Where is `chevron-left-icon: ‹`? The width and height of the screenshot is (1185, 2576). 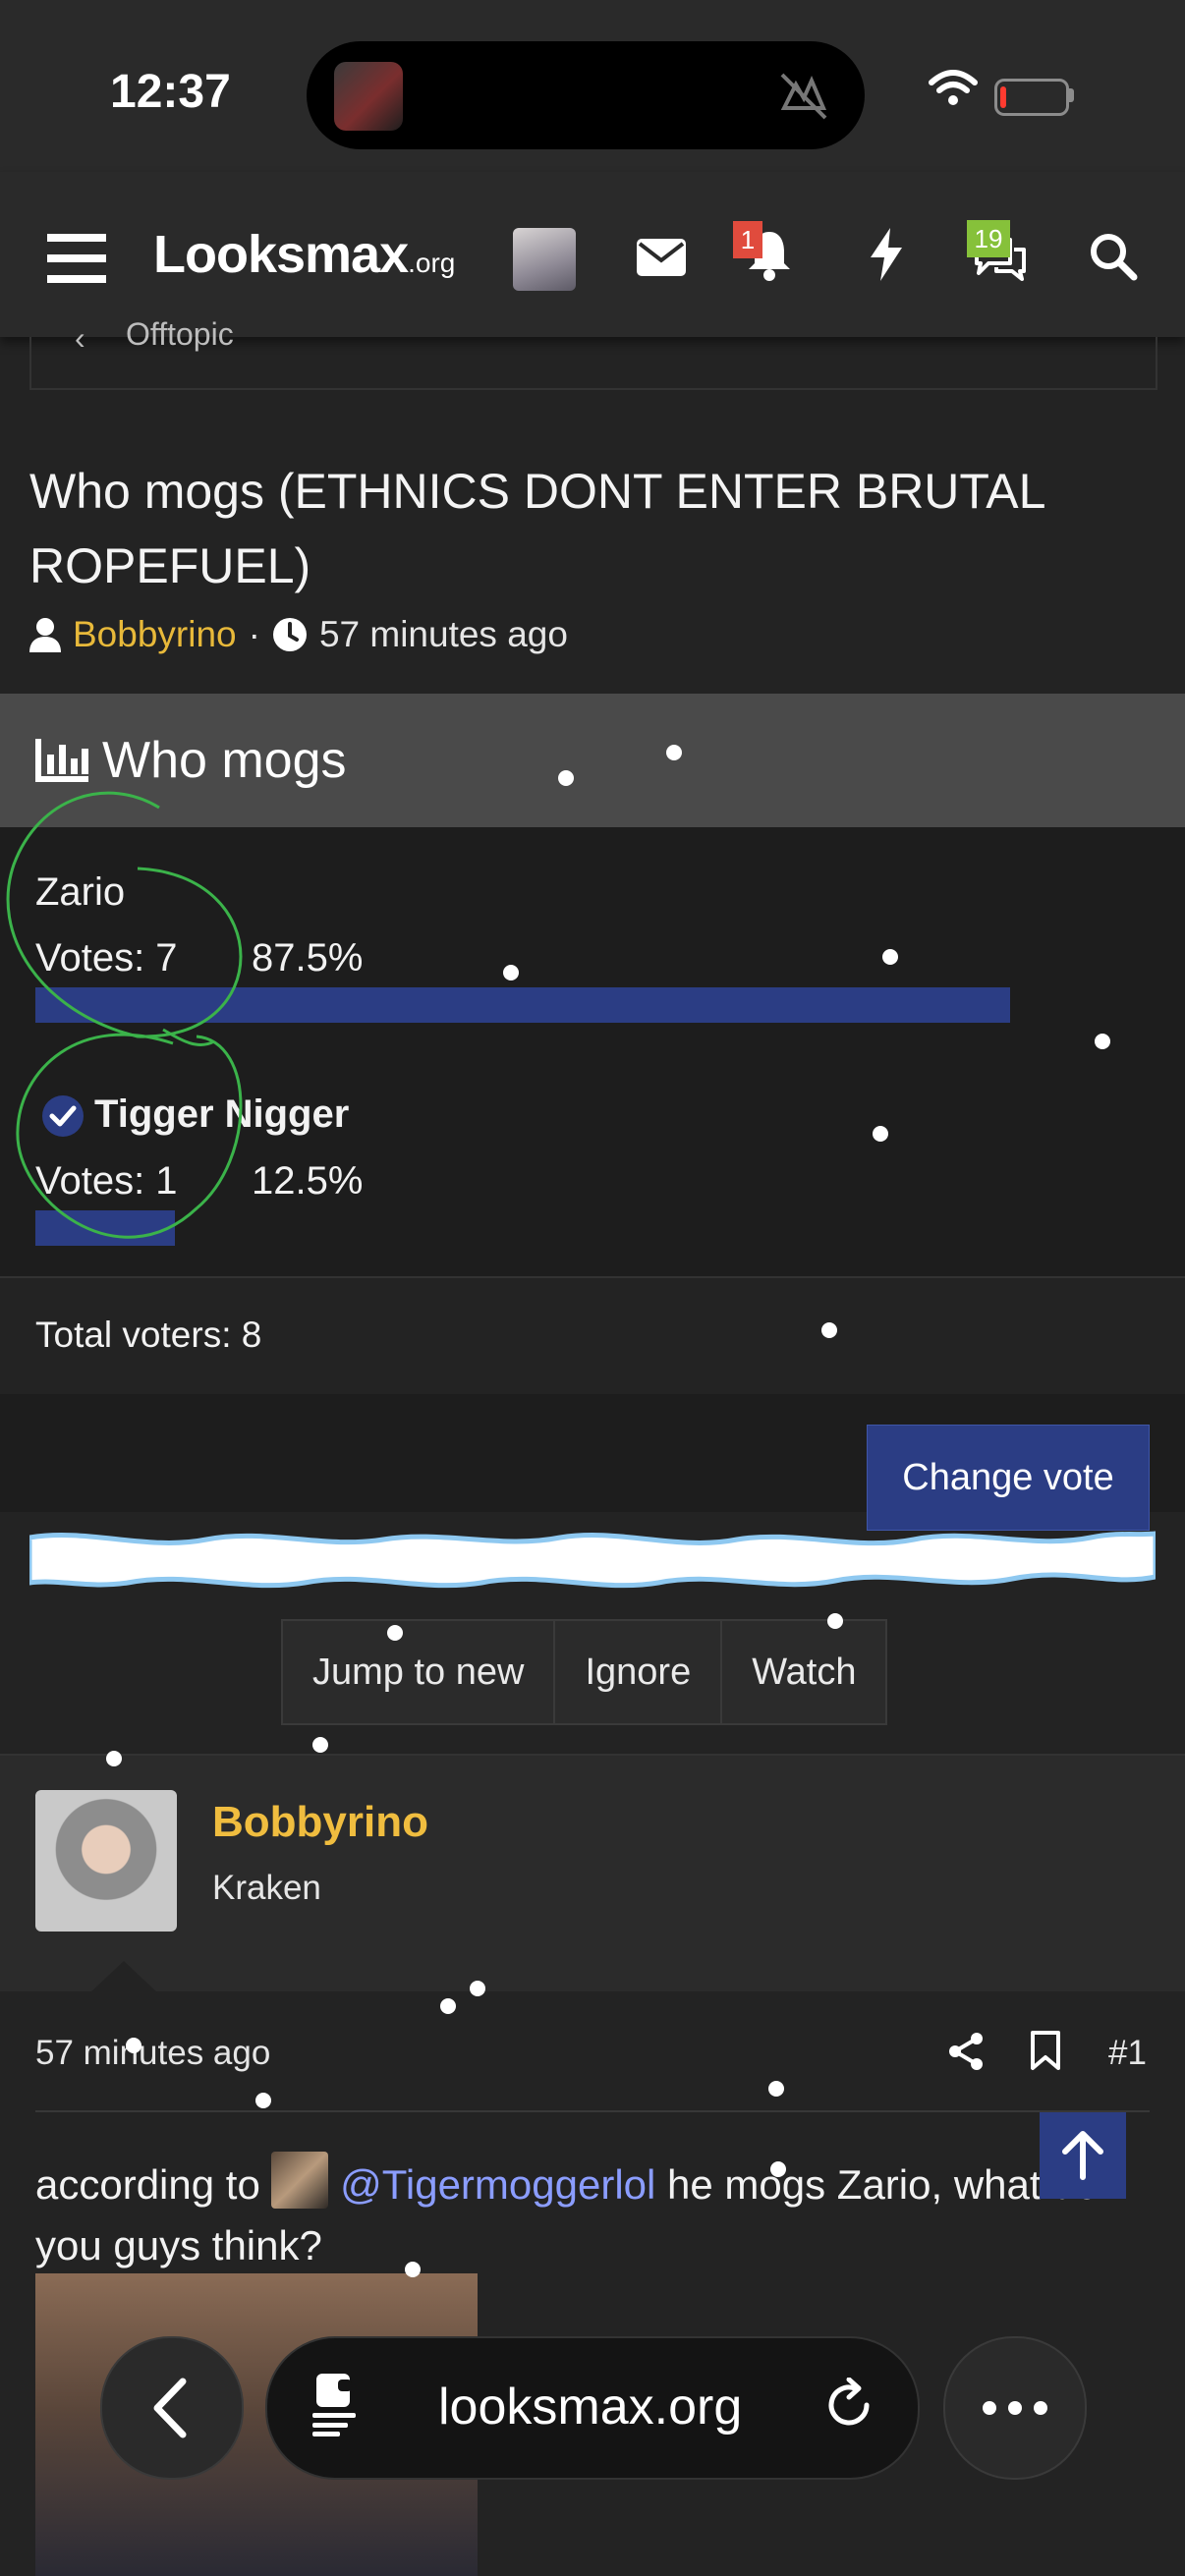
chevron-left-icon: ‹ is located at coordinates (80, 338).